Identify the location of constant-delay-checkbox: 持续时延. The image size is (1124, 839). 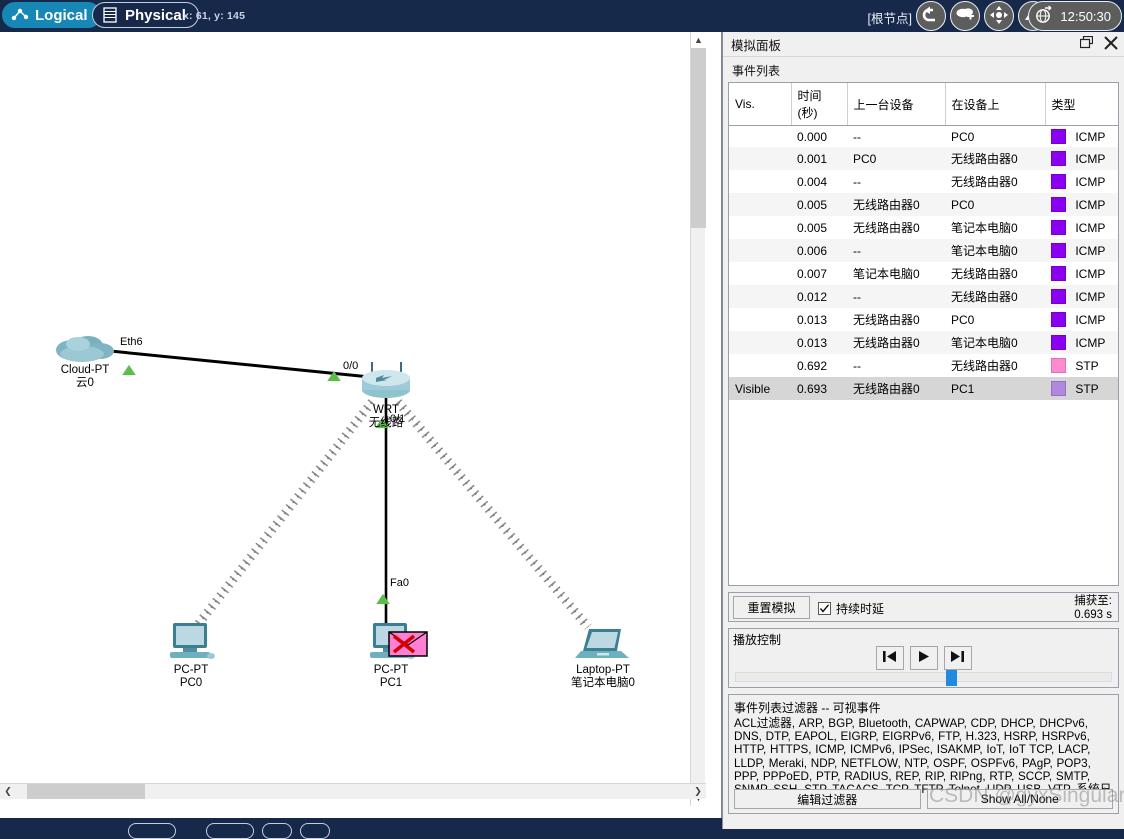
(851, 608).